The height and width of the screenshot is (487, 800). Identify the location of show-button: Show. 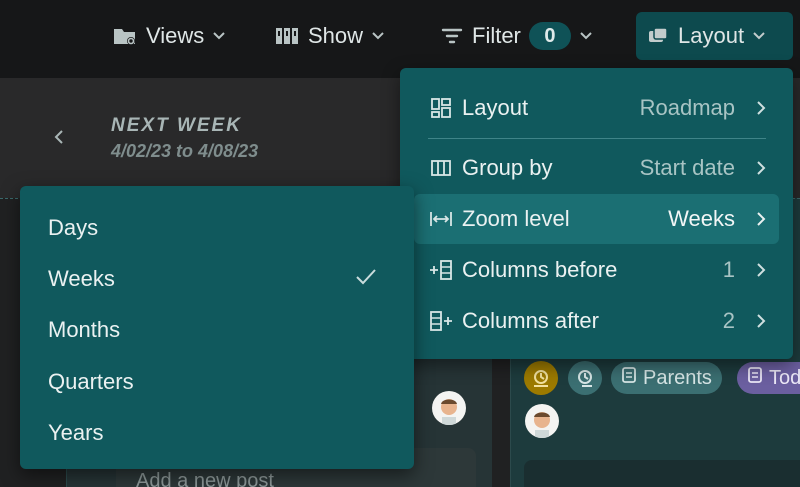
(329, 36).